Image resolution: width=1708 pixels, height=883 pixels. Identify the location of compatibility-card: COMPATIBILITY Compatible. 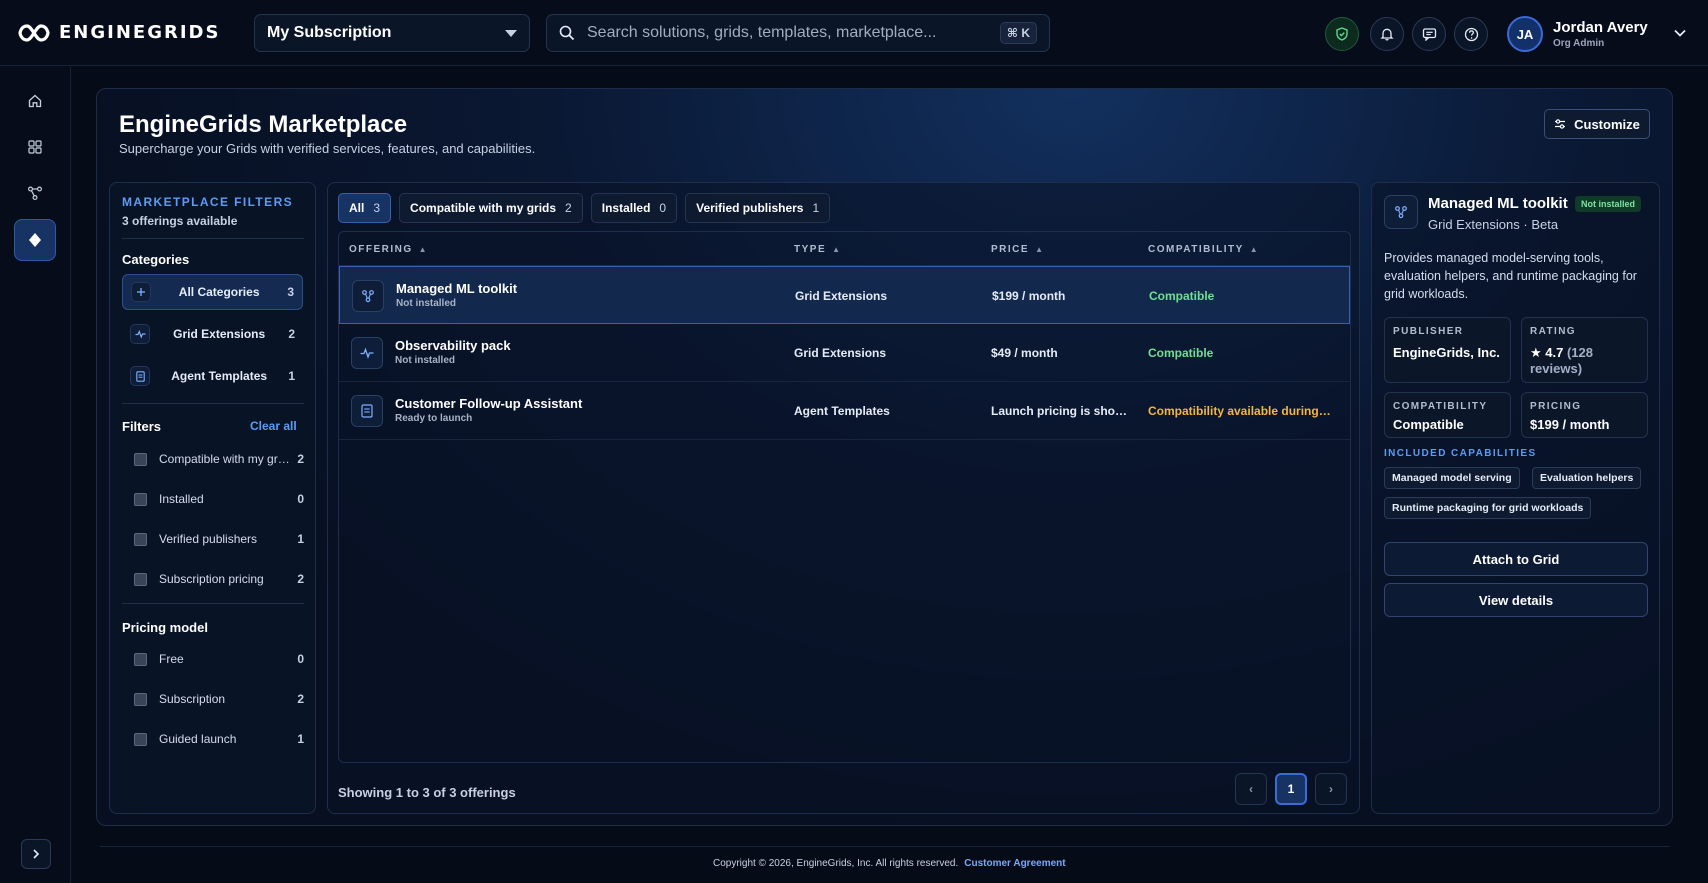
(1447, 415).